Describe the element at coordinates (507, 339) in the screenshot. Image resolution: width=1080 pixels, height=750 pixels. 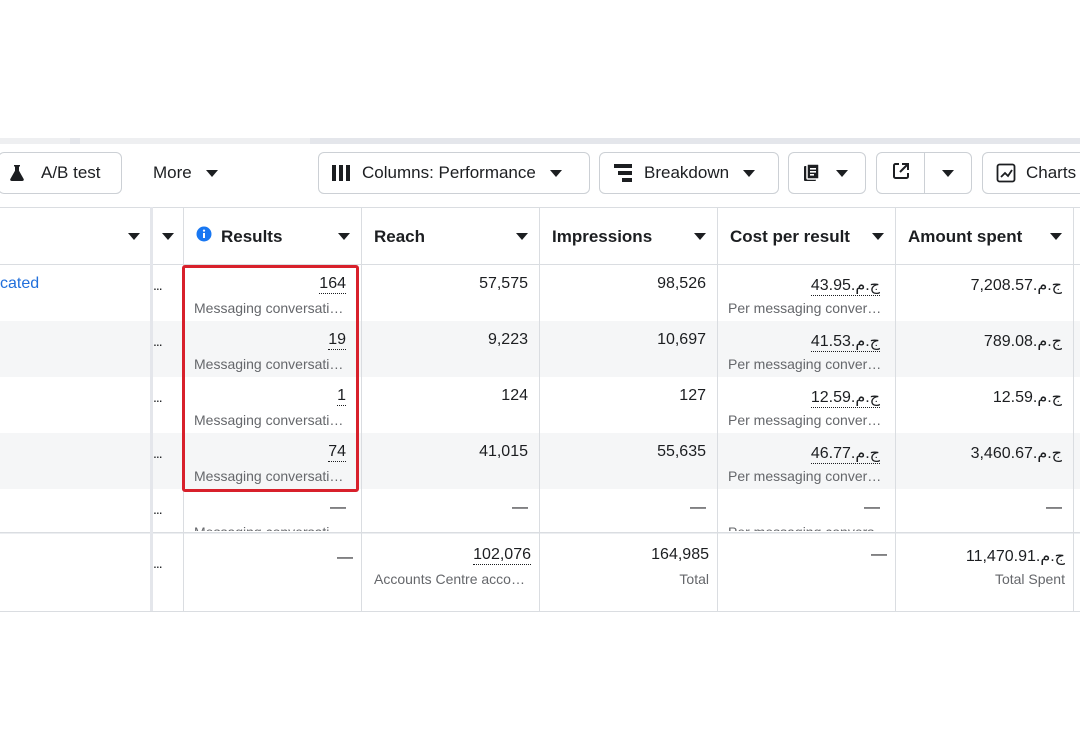
I see `row-reach: 9,223` at that location.